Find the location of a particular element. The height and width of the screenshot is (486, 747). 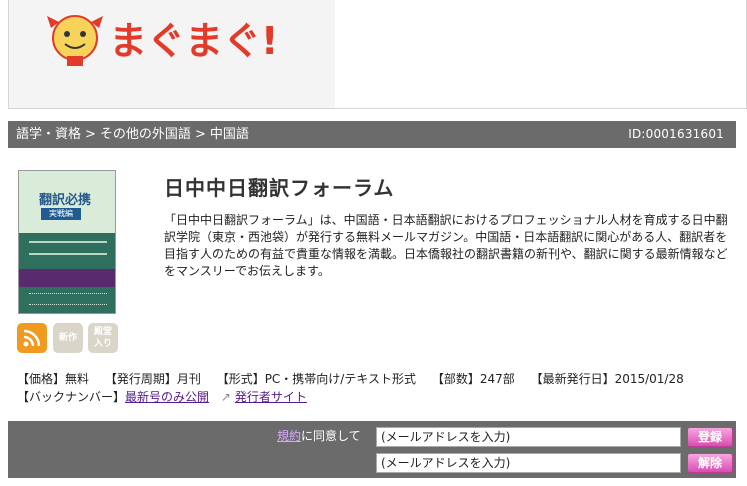

backnumber-label: 【バックナンバー】 is located at coordinates (71, 397).